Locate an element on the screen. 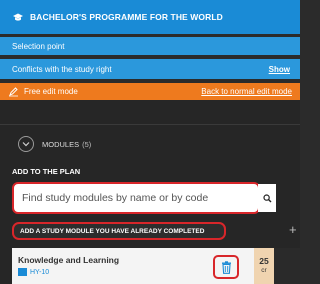  programme-header: BACHELOR'S PROGRAMME FOR THE WORLD is located at coordinates (150, 17).